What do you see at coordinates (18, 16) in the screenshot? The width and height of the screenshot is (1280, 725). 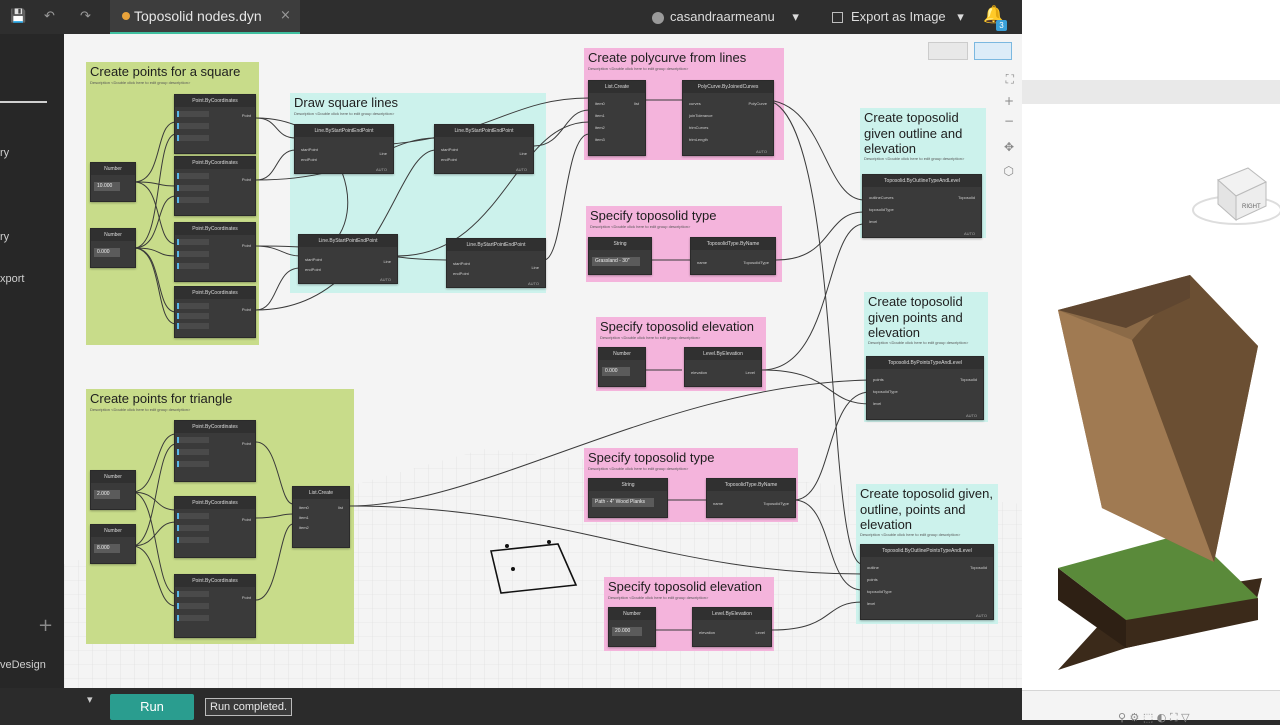 I see `save-icon: 💾` at bounding box center [18, 16].